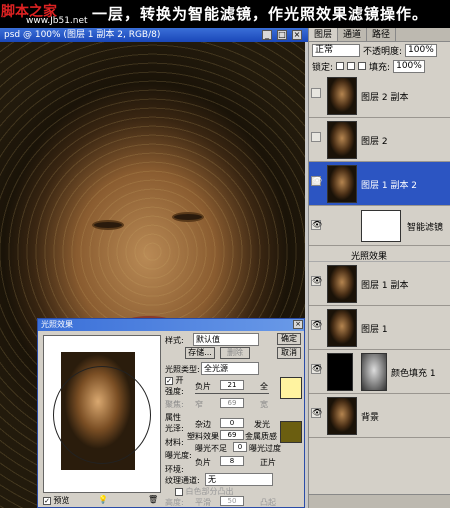 This screenshot has height=508, width=450. I want to click on bulb-icon: 💡, so click(103, 499).